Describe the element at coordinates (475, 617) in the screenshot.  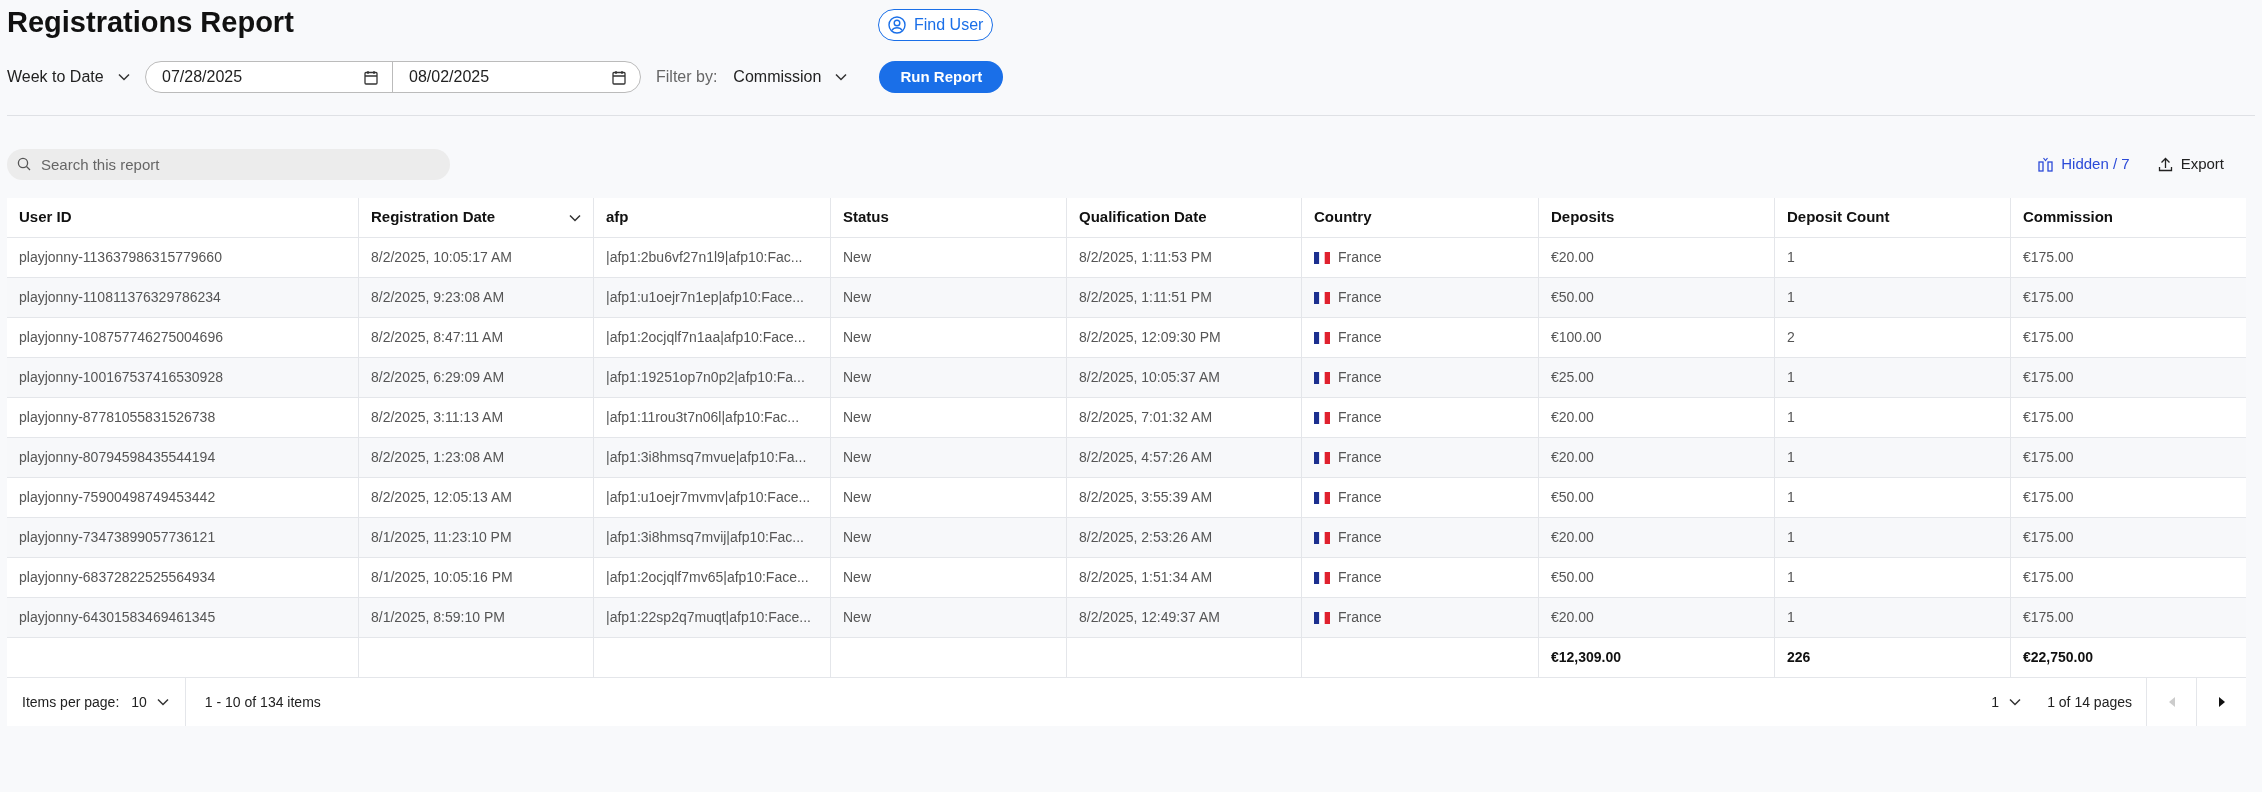
I see `table-cell: 8/1/2025, 8:59:10 PM` at that location.